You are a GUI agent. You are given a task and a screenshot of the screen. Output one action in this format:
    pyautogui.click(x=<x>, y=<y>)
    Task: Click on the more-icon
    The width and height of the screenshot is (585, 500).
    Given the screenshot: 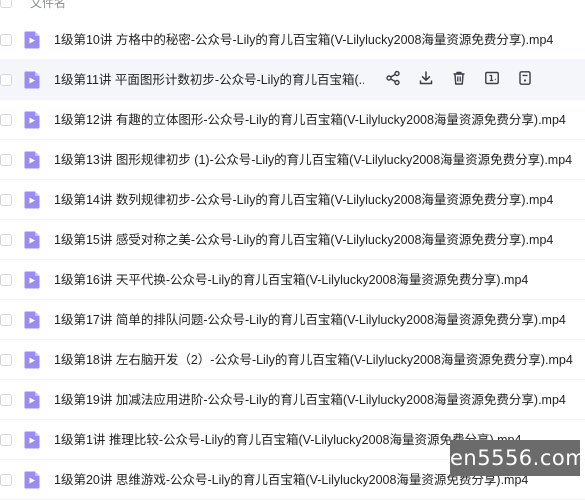 What is the action you would take?
    pyautogui.click(x=525, y=80)
    